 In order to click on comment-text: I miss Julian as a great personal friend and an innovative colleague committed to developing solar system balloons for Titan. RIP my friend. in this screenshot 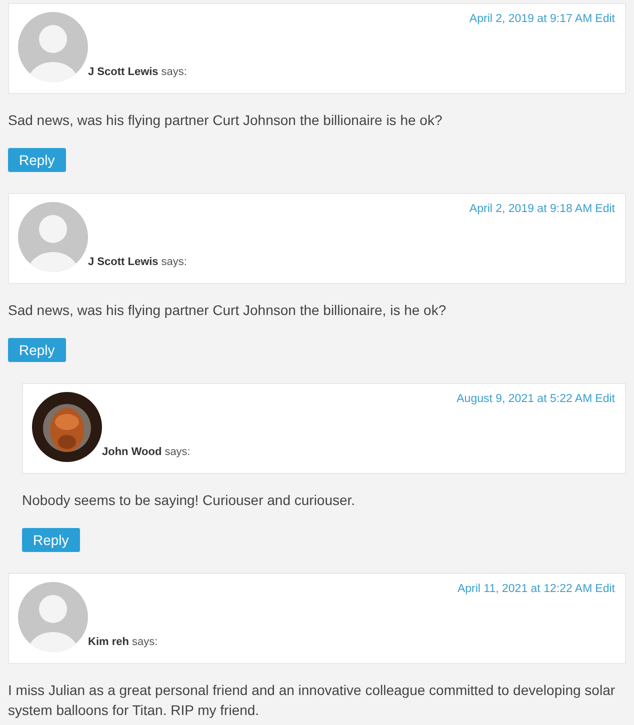, I will do `click(312, 700)`.